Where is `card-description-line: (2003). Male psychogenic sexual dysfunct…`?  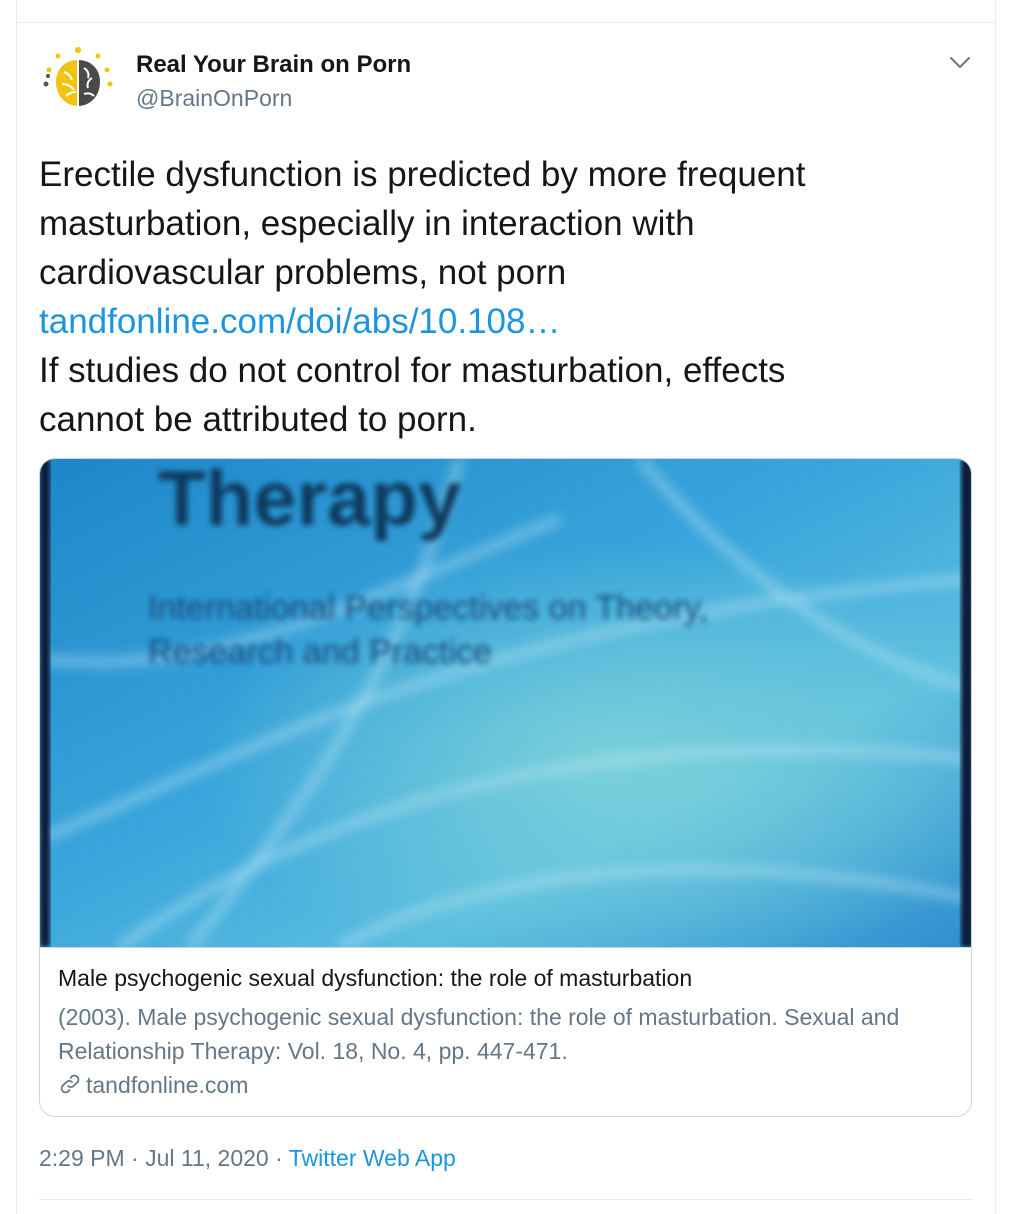 card-description-line: (2003). Male psychogenic sexual dysfunct… is located at coordinates (479, 1017).